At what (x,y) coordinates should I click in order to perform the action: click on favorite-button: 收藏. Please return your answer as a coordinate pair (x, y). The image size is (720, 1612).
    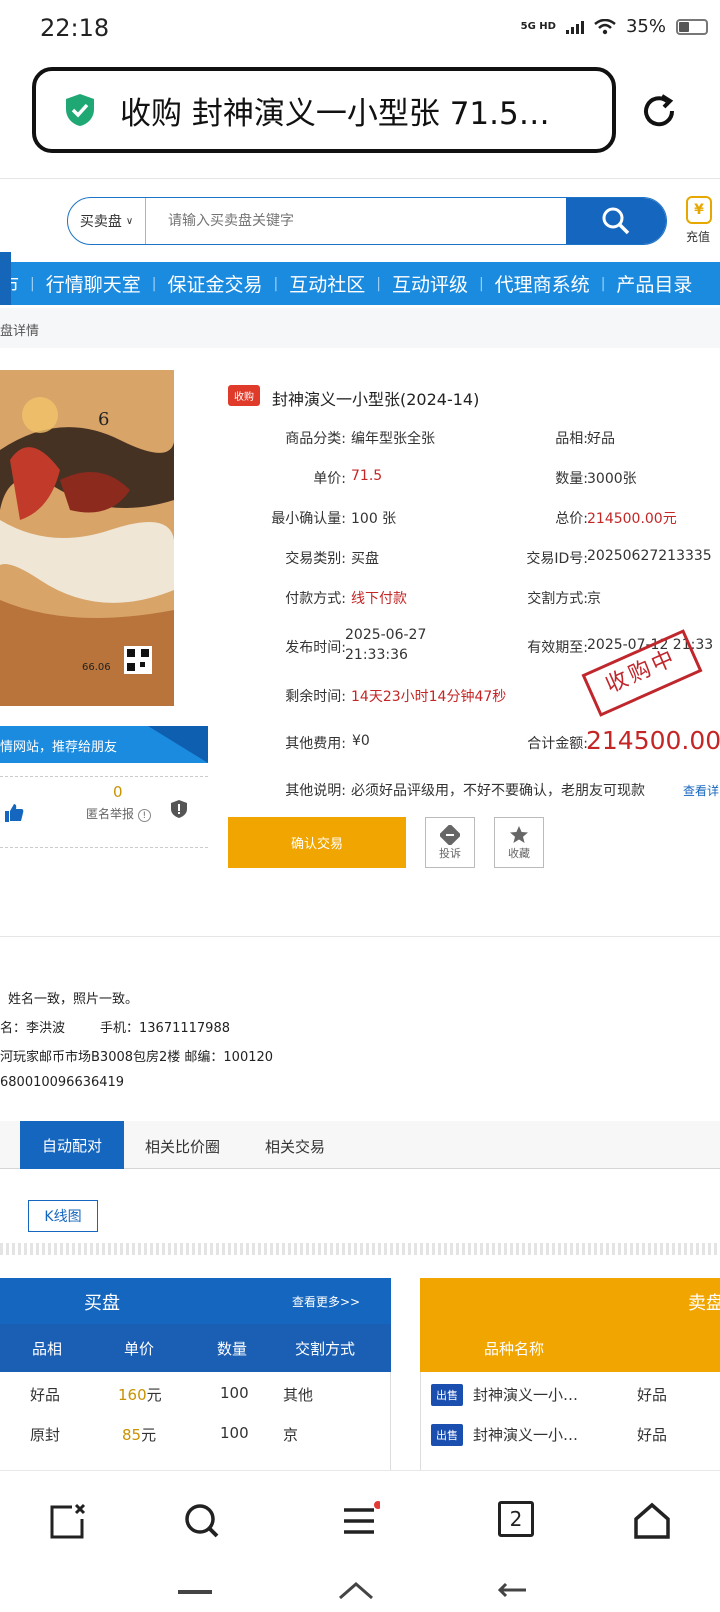
    Looking at the image, I should click on (519, 842).